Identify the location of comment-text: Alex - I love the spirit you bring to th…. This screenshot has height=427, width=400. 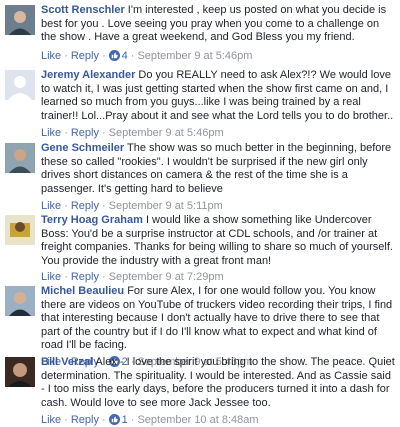
(218, 382).